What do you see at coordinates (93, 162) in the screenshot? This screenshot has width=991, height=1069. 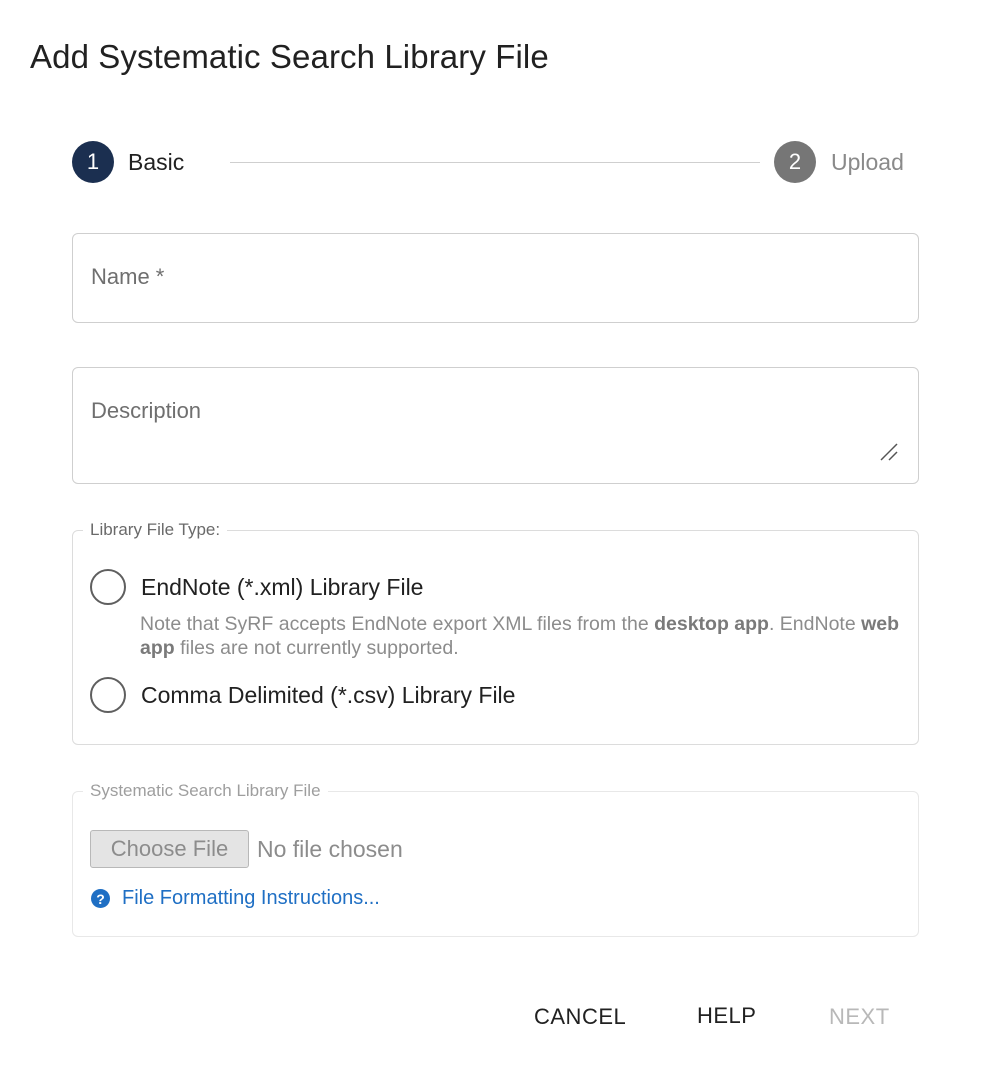 I see `step-1-number: 1` at bounding box center [93, 162].